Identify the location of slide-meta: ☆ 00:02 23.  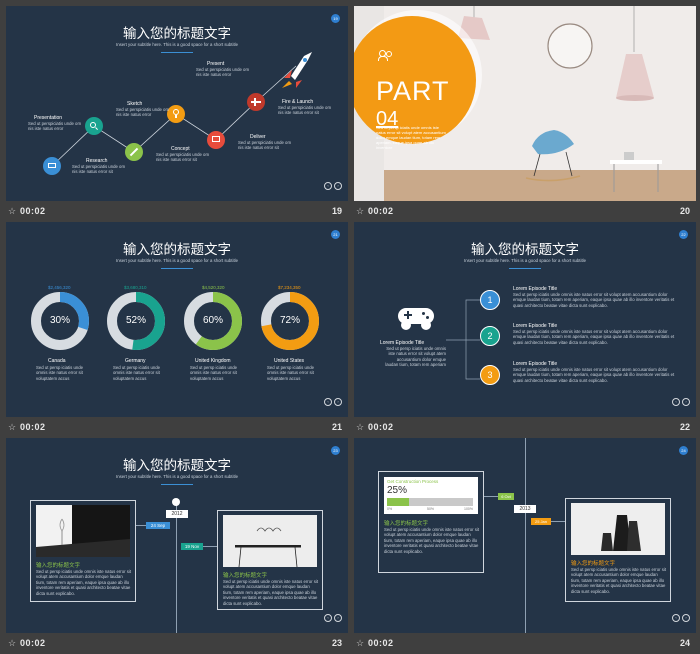
(177, 644).